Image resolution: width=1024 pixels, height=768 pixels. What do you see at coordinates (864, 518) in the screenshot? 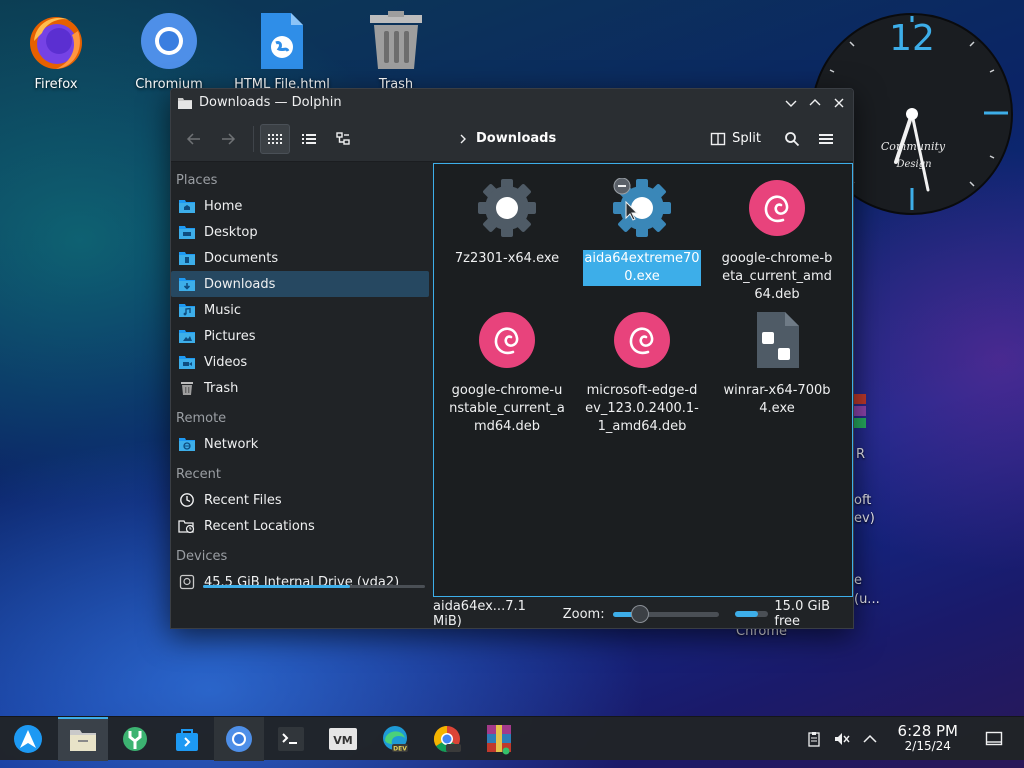
I see `desktop-label-fragment: ev)` at bounding box center [864, 518].